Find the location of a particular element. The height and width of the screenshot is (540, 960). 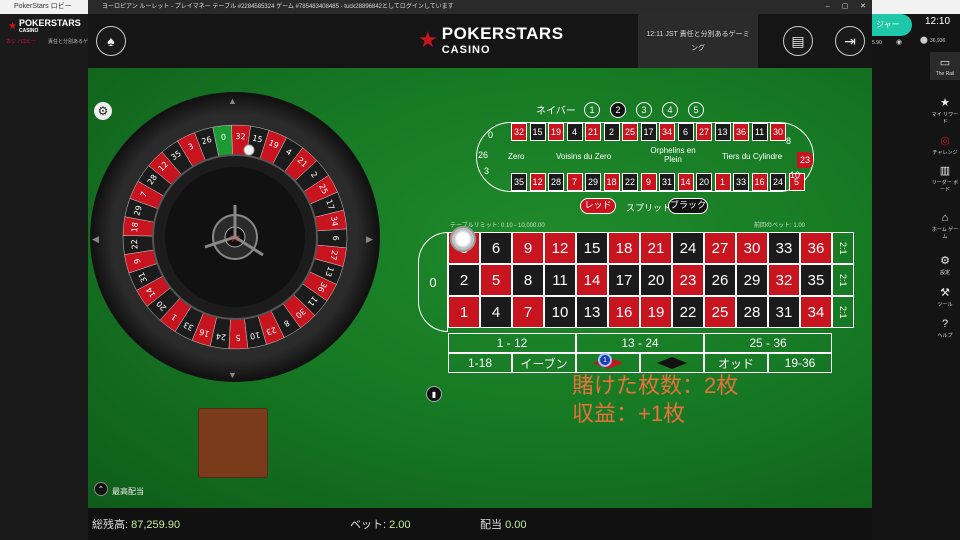

number-cell: 12 is located at coordinates (560, 248).